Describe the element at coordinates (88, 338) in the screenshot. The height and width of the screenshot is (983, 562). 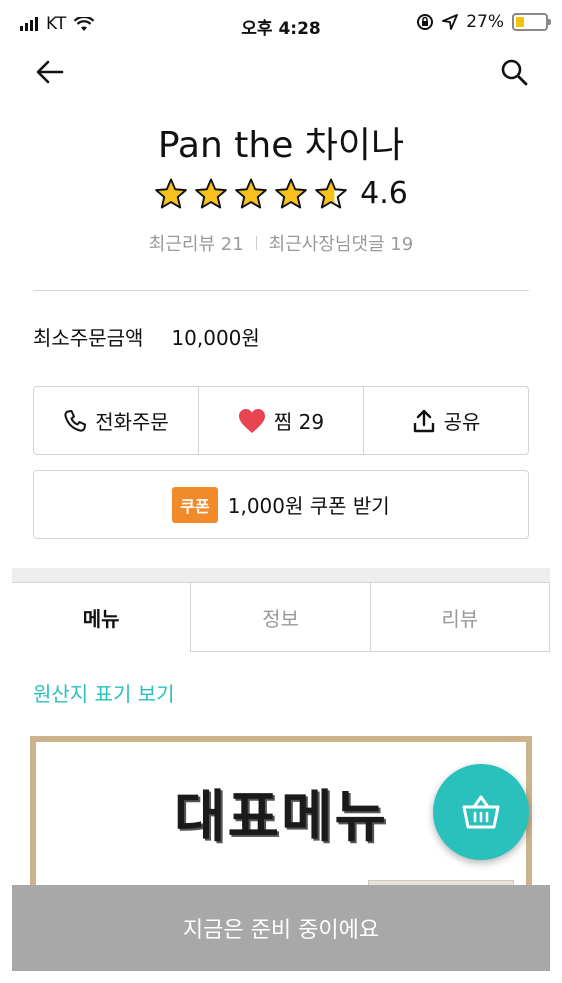
I see `min-order-label: 최소주문금액` at that location.